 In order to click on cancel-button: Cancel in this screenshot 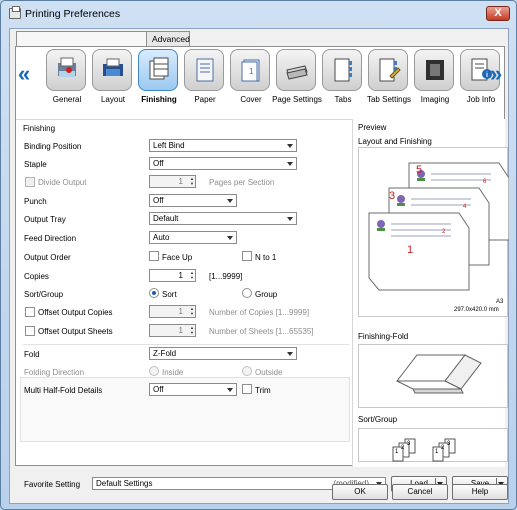, I will do `click(420, 492)`.